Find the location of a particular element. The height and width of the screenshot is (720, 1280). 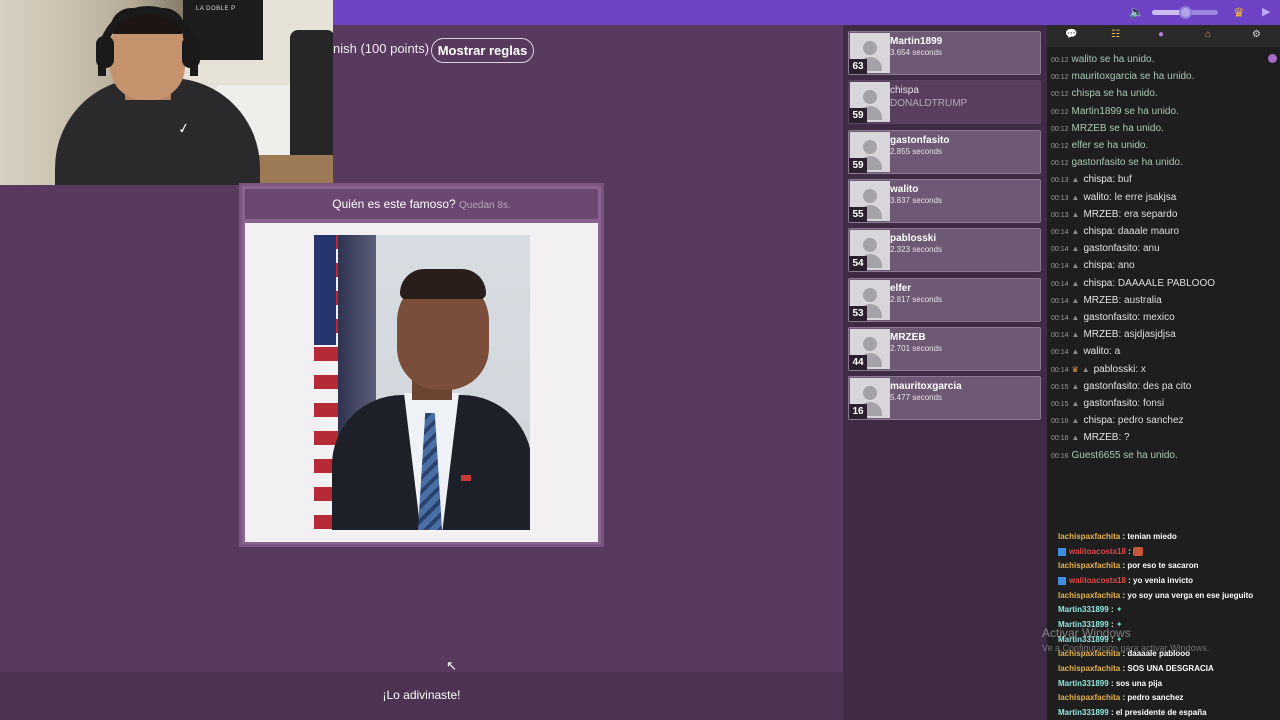

volume-slider is located at coordinates (1185, 12).